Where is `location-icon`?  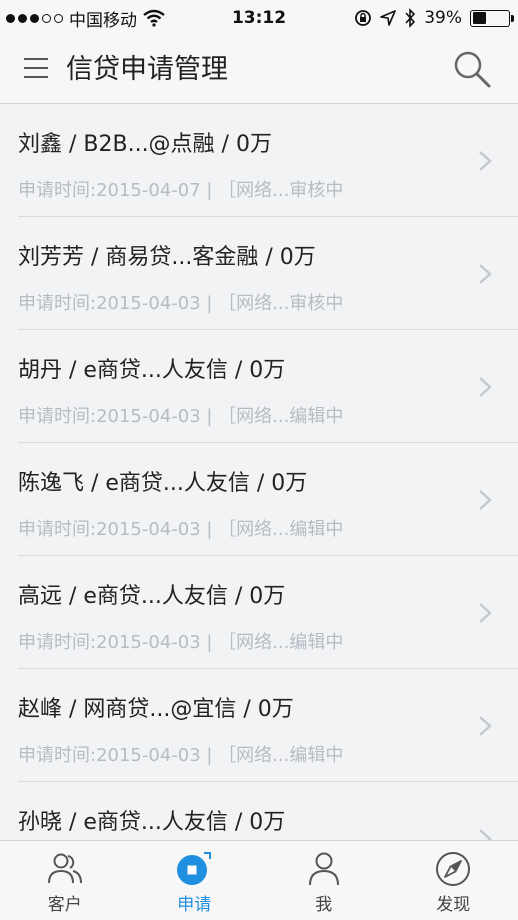 location-icon is located at coordinates (388, 18).